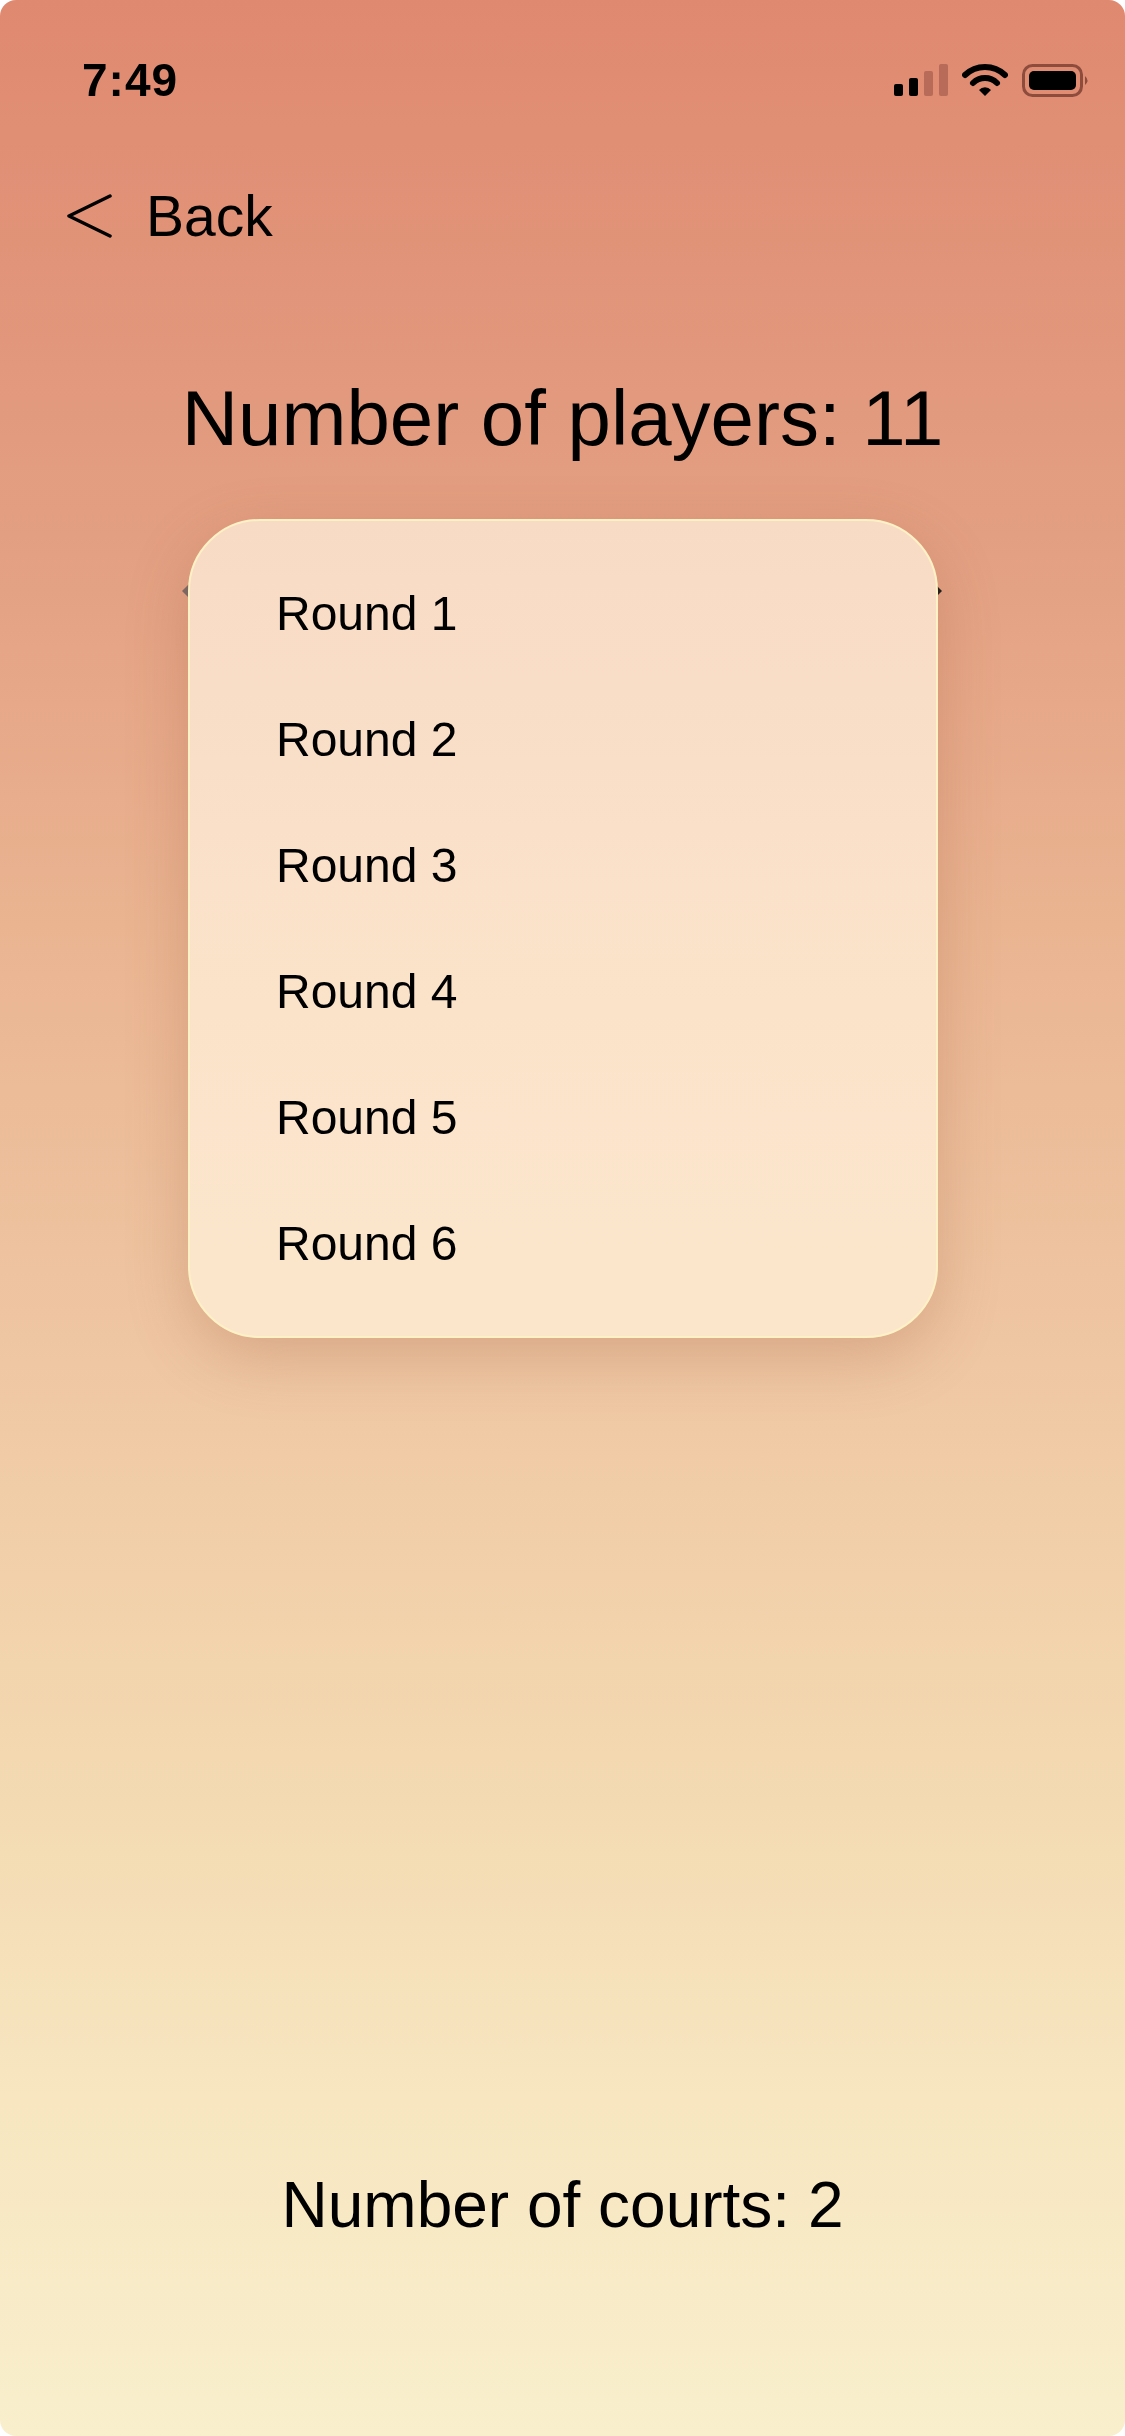 The width and height of the screenshot is (1125, 2436). I want to click on menu-item: Round 5, so click(563, 1118).